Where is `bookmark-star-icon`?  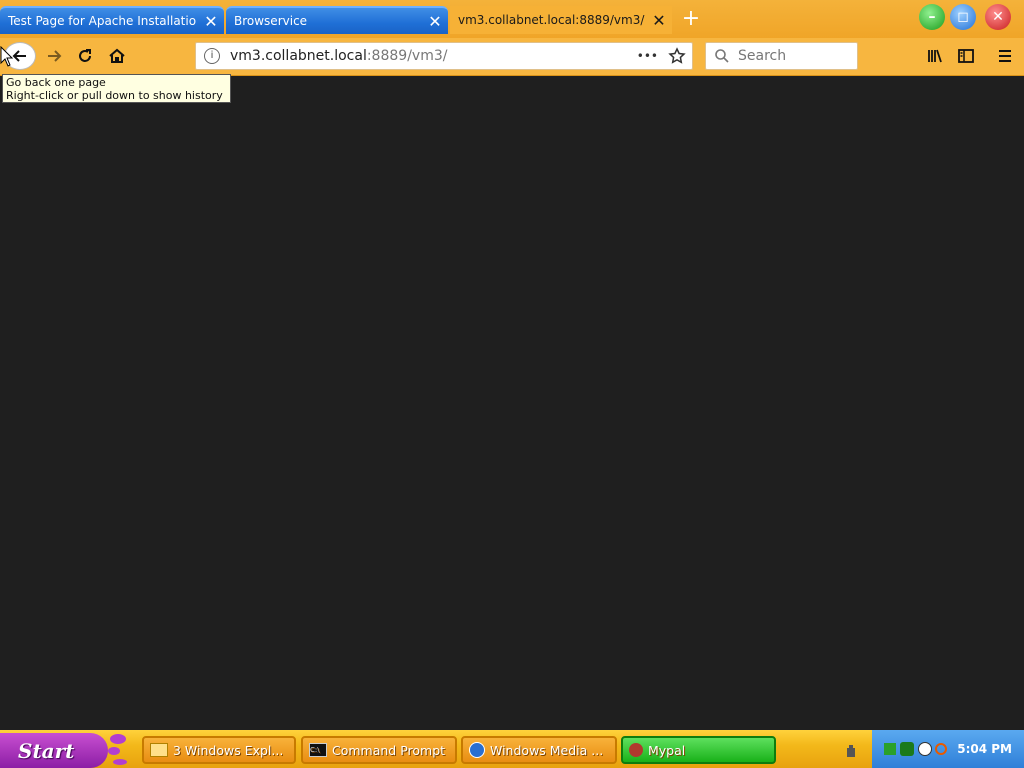
bookmark-star-icon is located at coordinates (677, 56).